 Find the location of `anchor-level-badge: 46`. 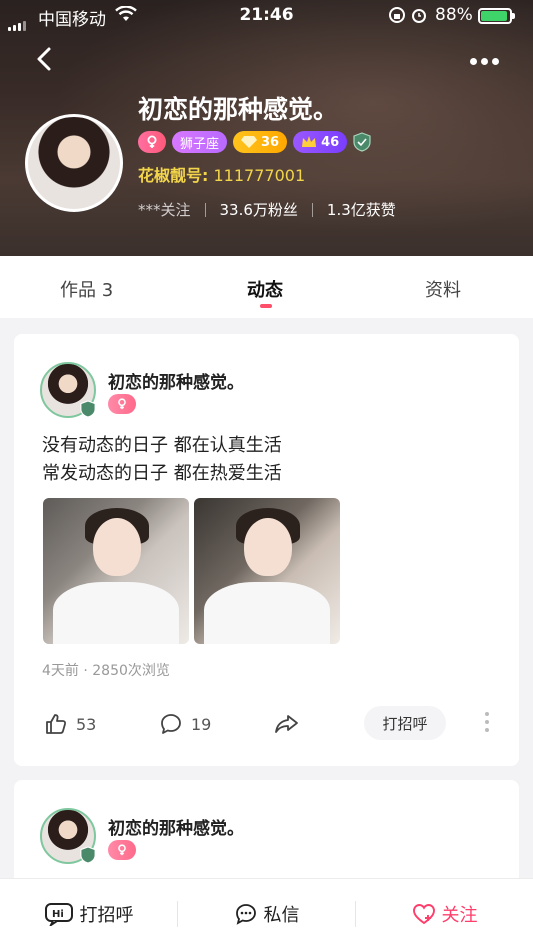

anchor-level-badge: 46 is located at coordinates (320, 142).